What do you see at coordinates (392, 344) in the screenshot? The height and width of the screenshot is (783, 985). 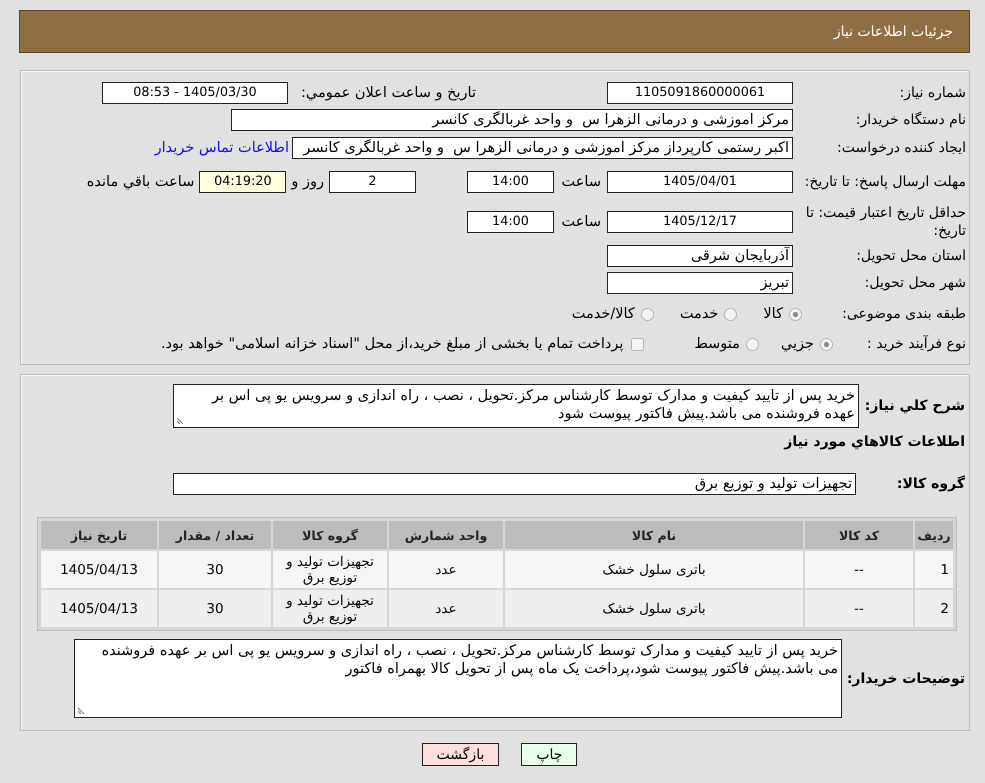 I see `checkbox-label: پرداخت تمام یا بخشی از مبلغ خرید،از محل "اسناد خزانه اسلامی" خواهد بود.` at bounding box center [392, 344].